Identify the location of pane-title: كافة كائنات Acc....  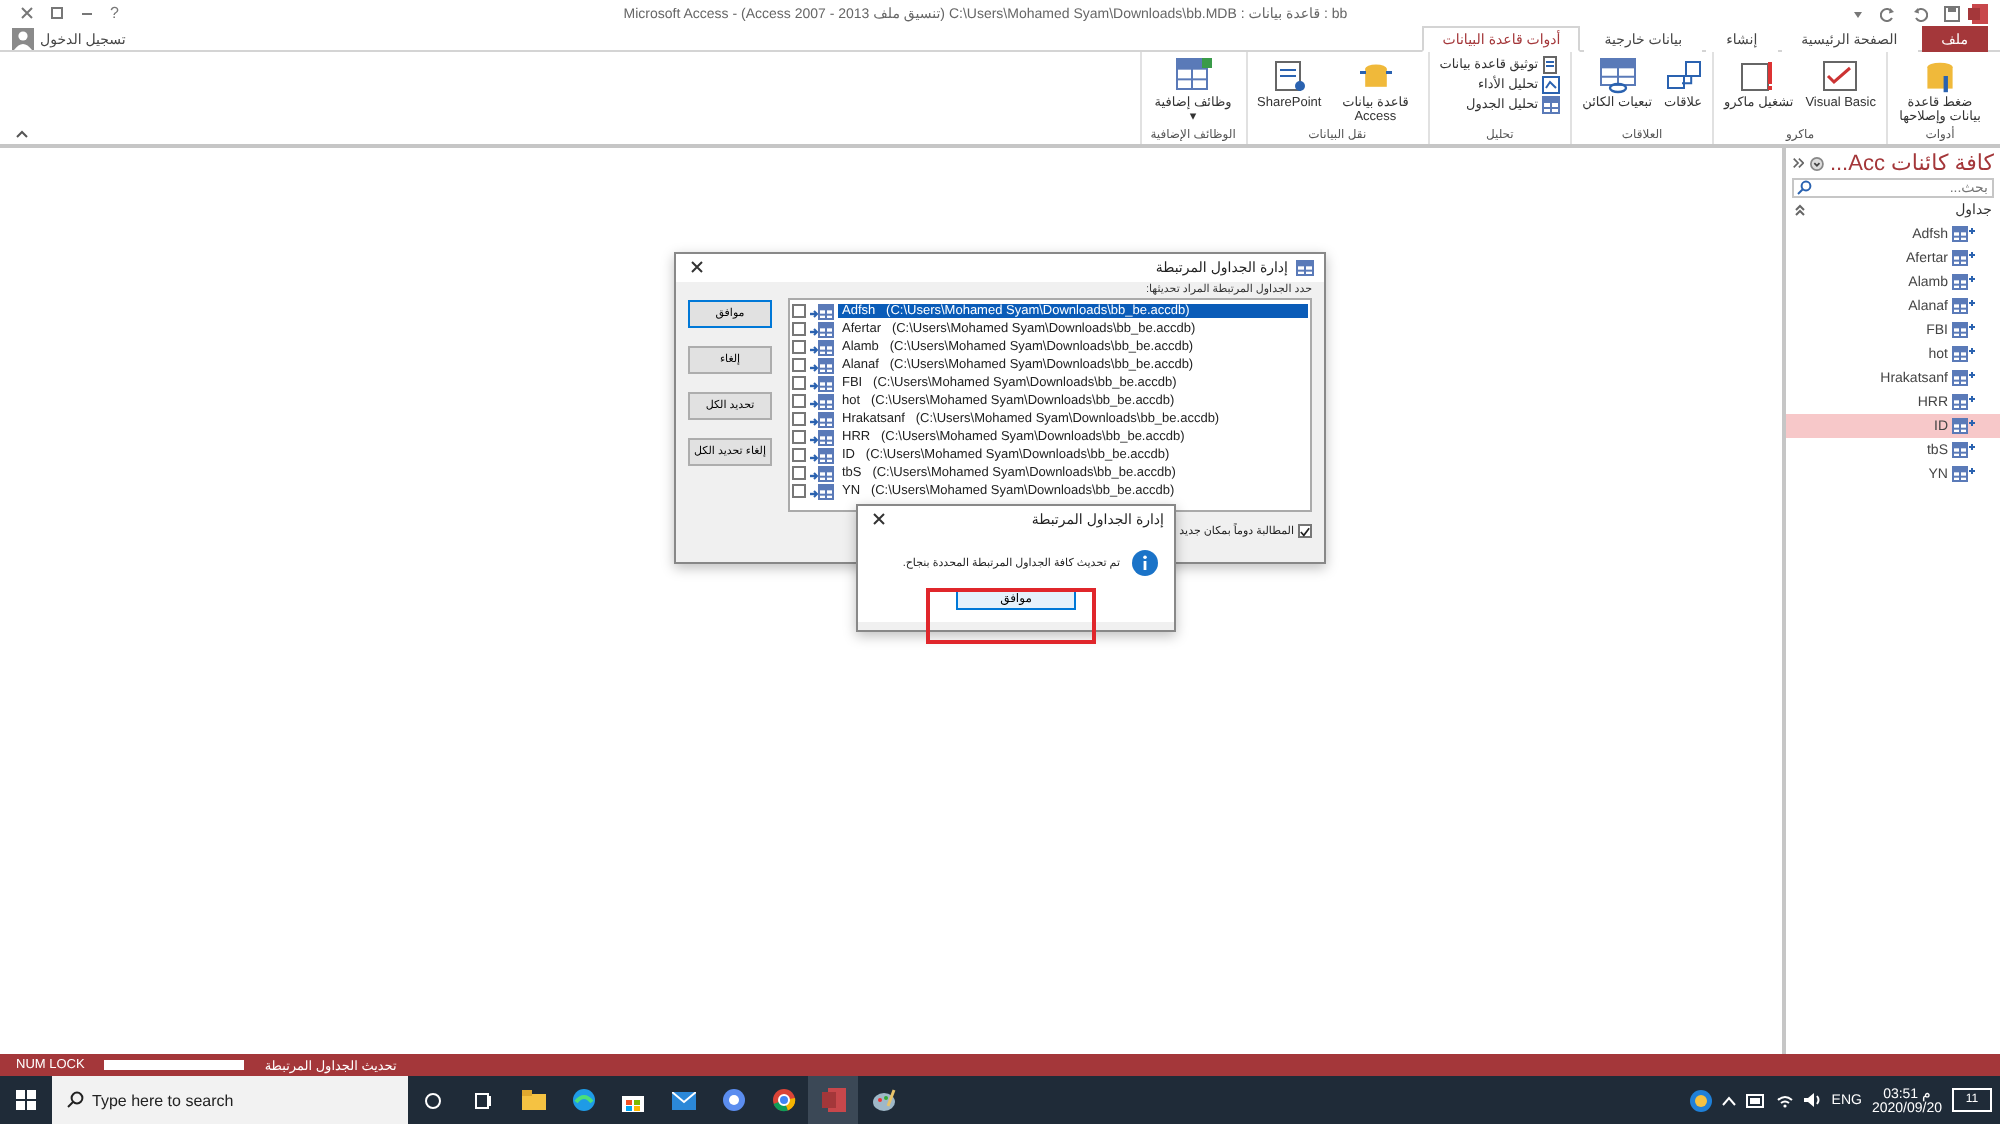
(1911, 163).